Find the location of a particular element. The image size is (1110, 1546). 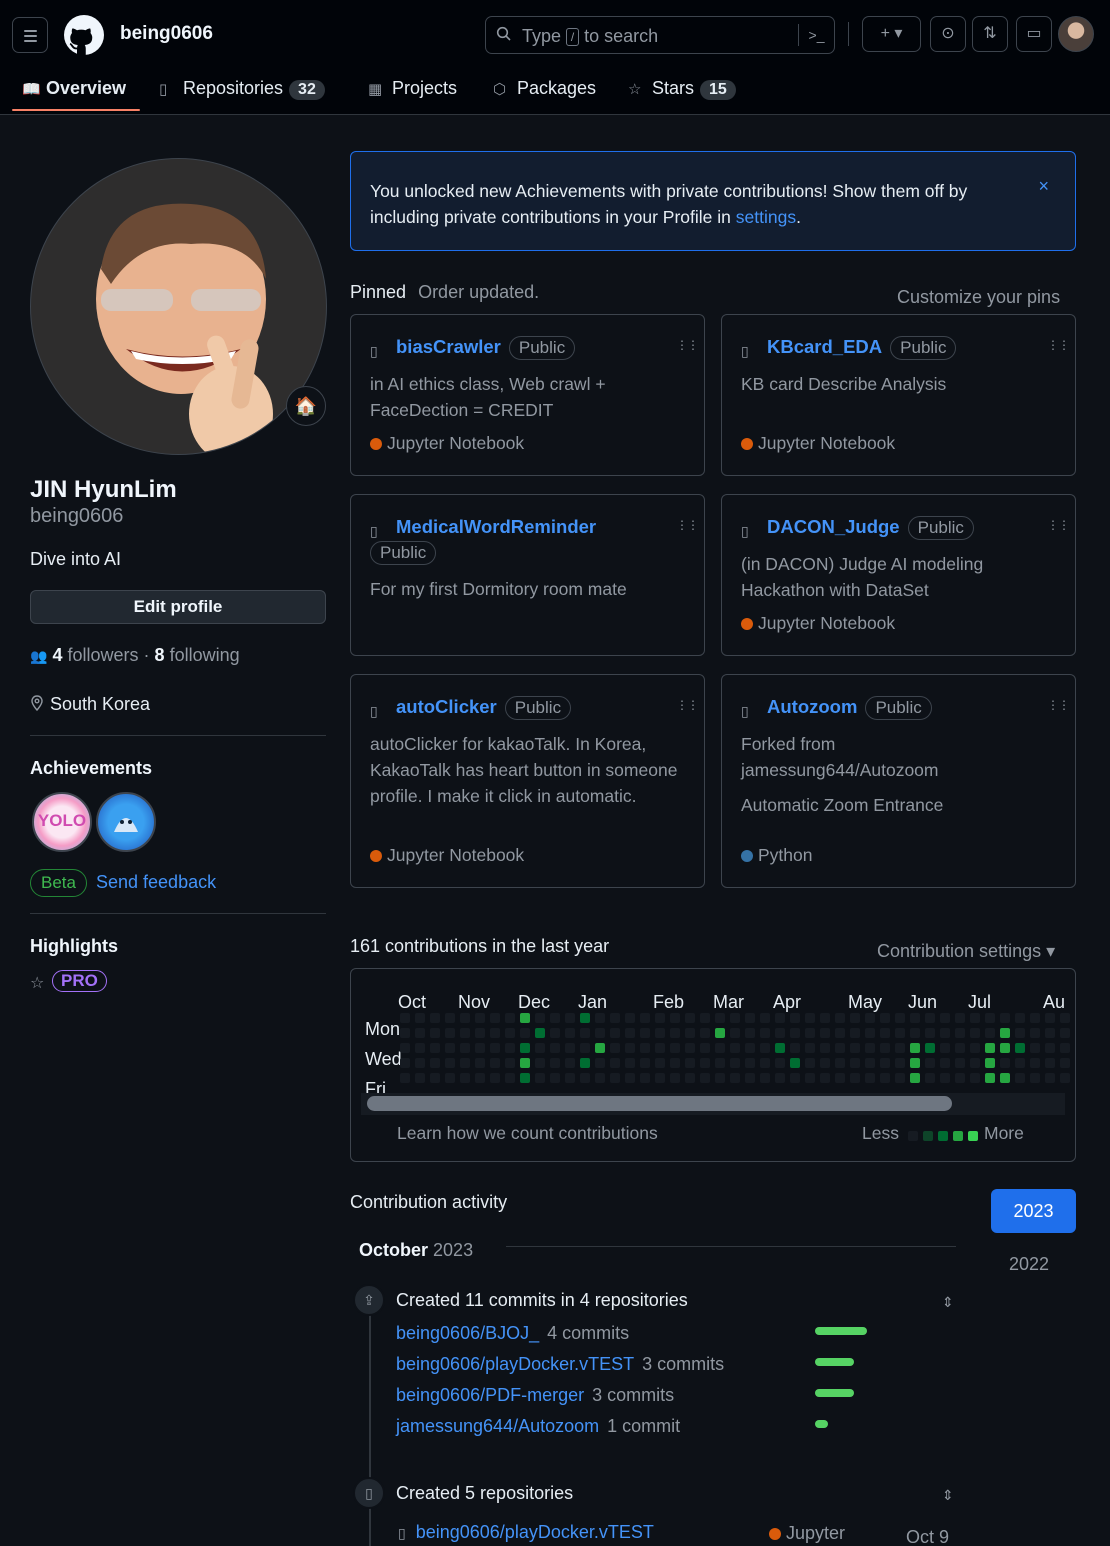

followers-link: 4 followers is located at coordinates (95, 655).